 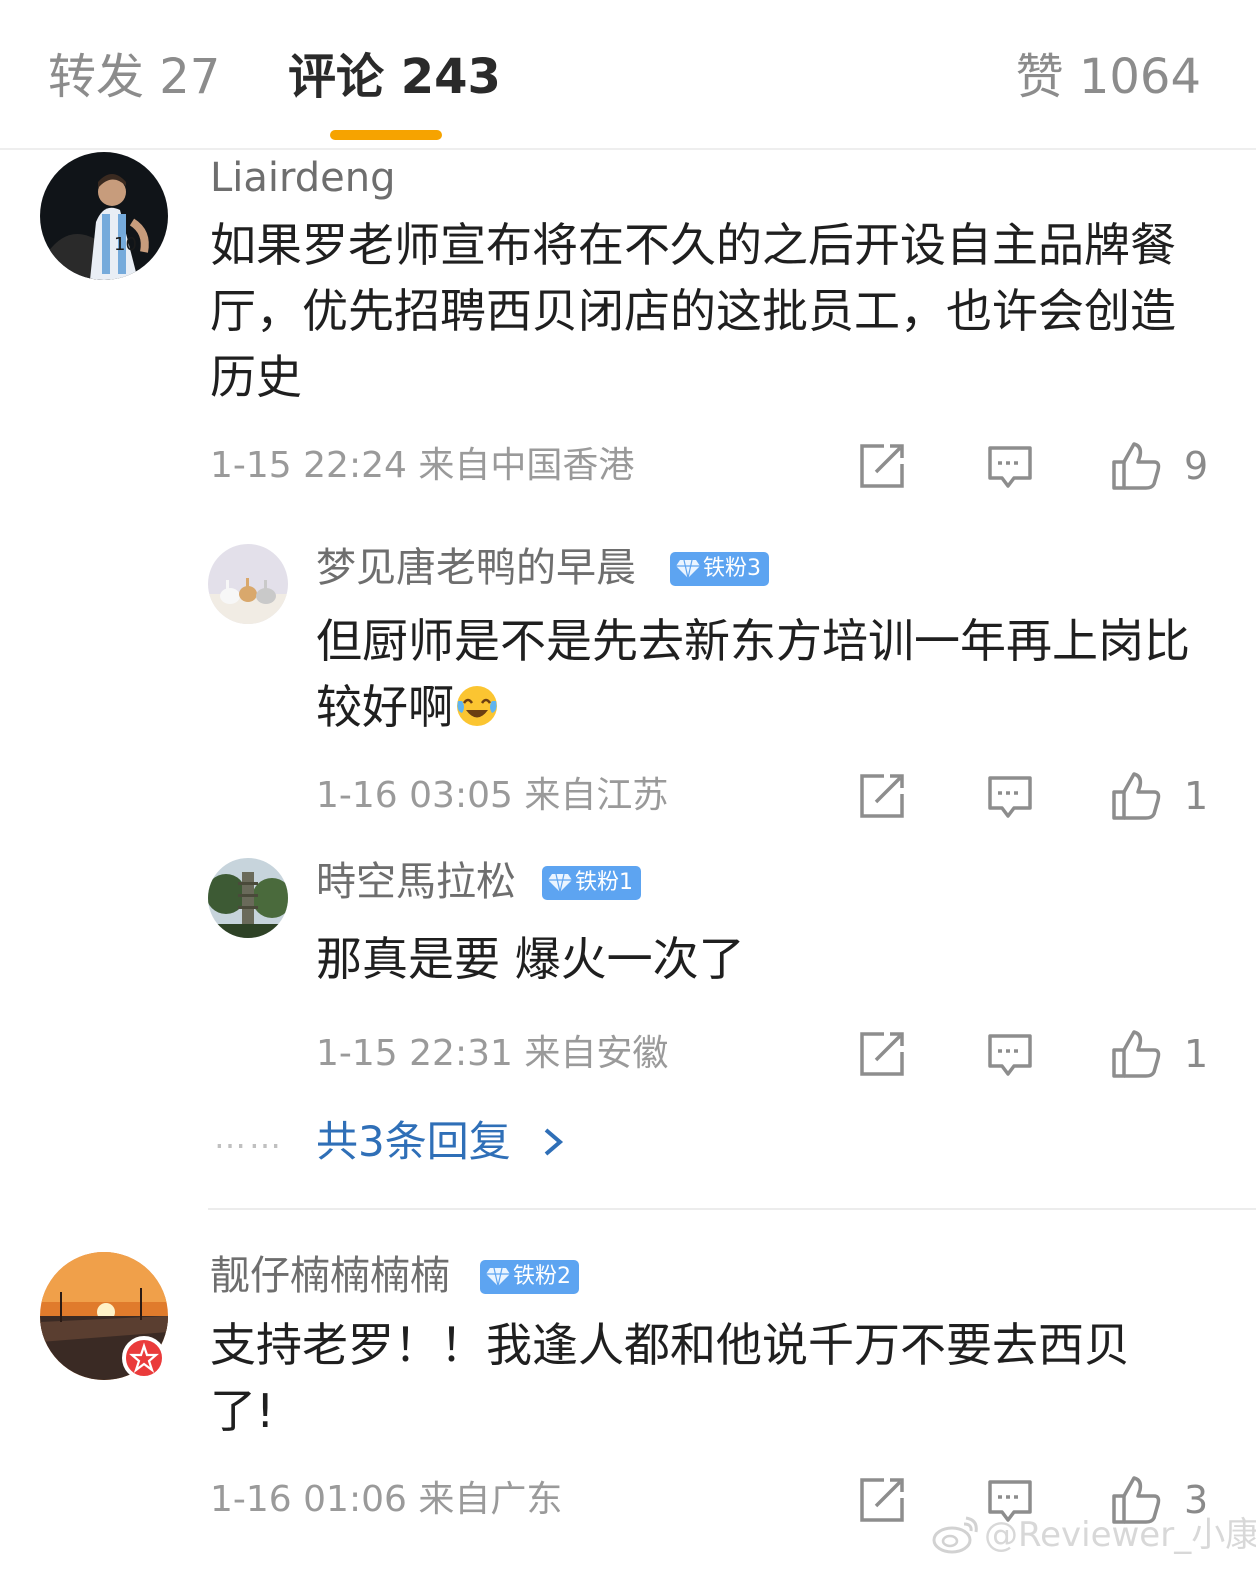 What do you see at coordinates (330, 1276) in the screenshot?
I see `comment-username: 靓仔楠楠楠楠` at bounding box center [330, 1276].